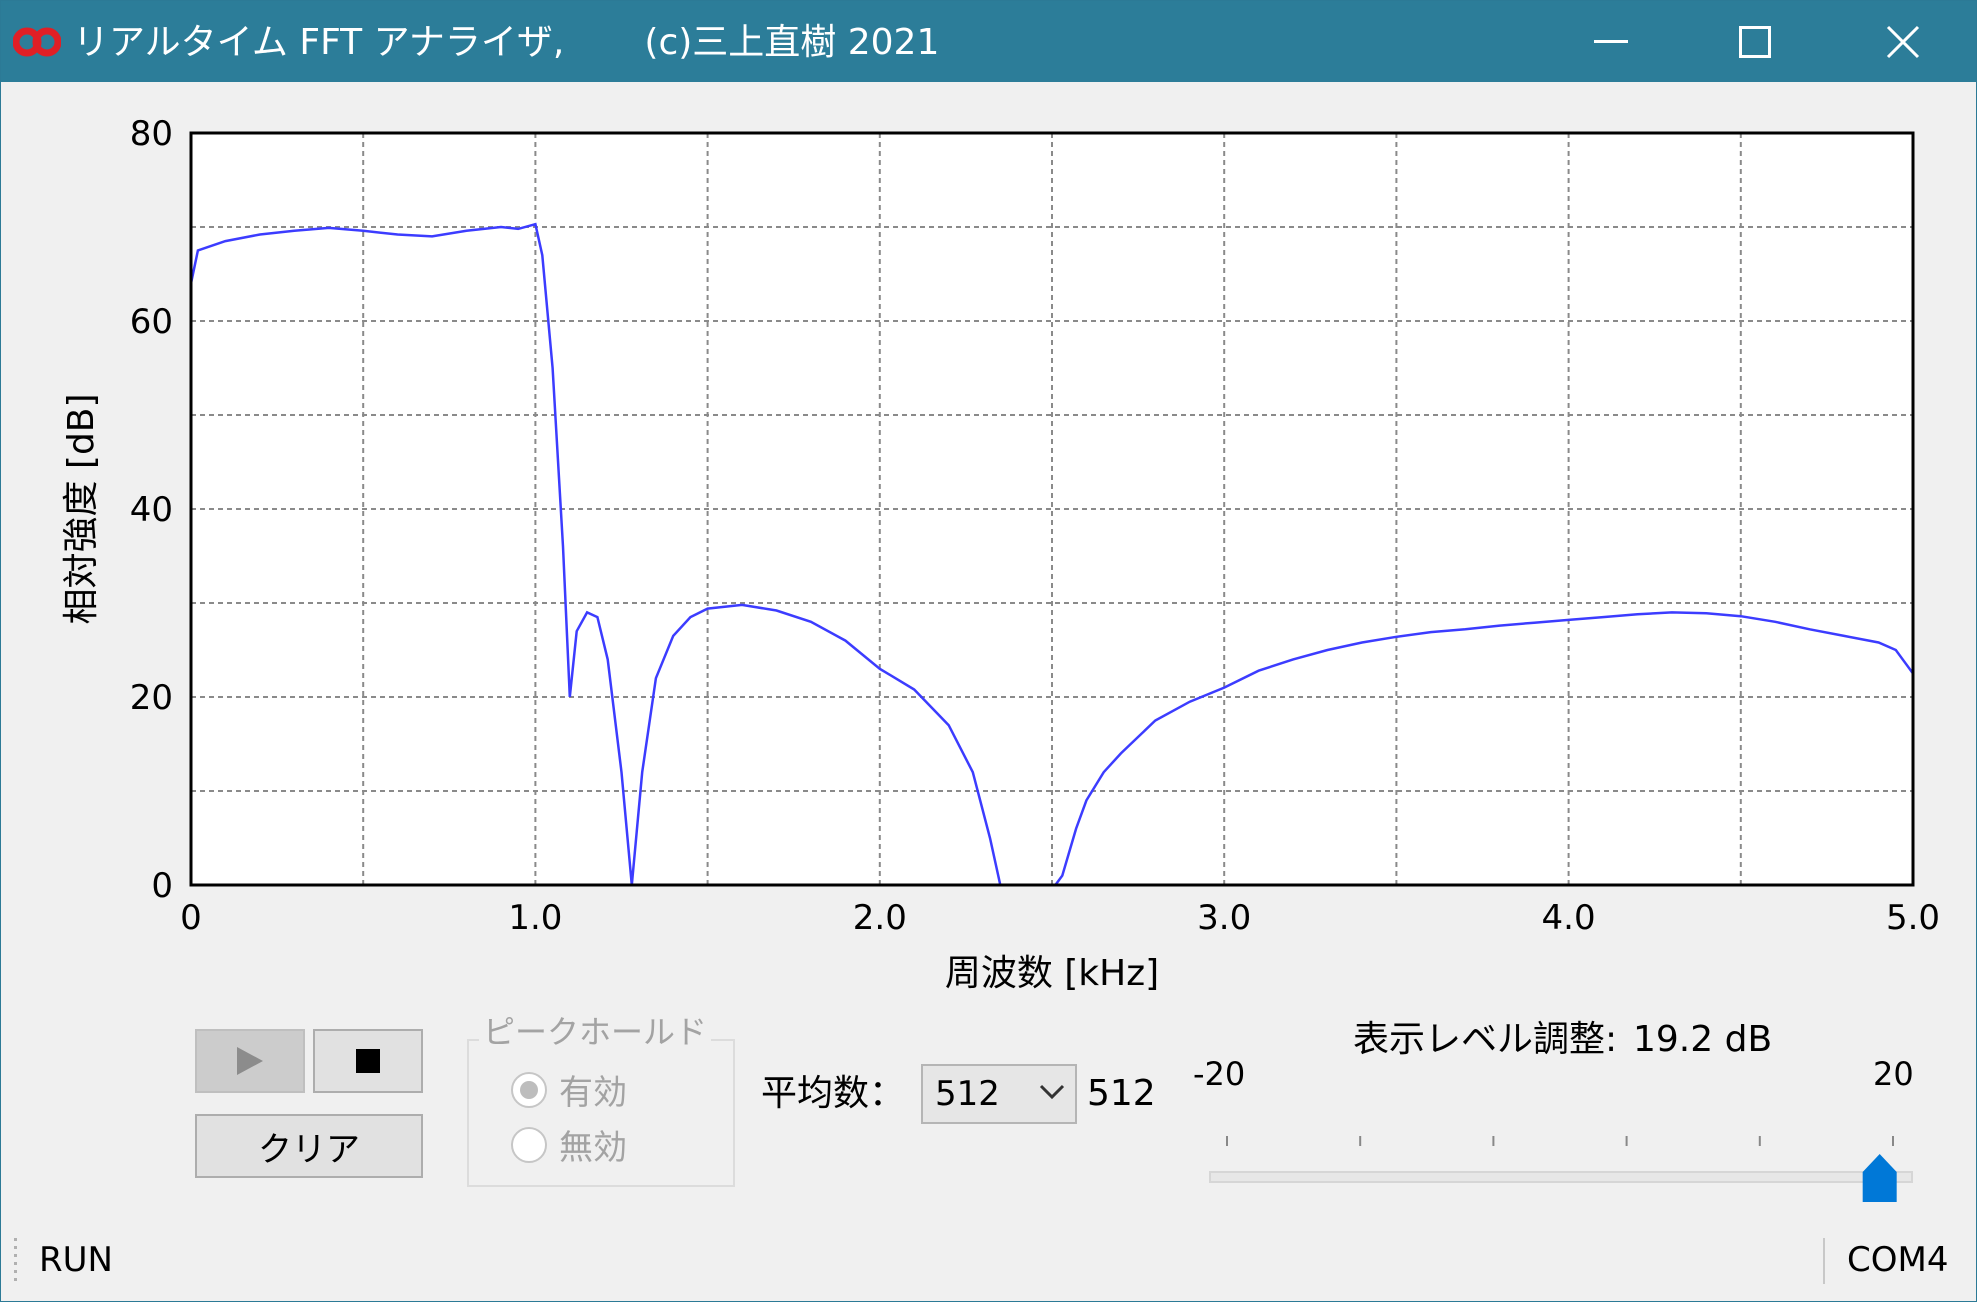 The height and width of the screenshot is (1302, 1977). What do you see at coordinates (191, 918) in the screenshot?
I see `x-tick-label: 0` at bounding box center [191, 918].